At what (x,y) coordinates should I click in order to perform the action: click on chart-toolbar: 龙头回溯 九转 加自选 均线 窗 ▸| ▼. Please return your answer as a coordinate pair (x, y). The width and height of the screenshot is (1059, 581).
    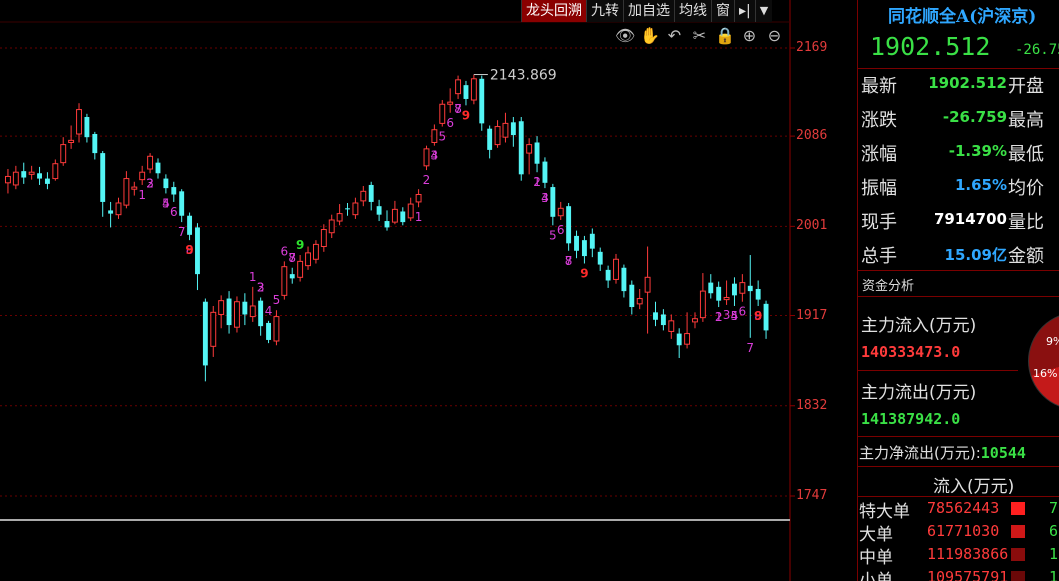
    Looking at the image, I should click on (647, 11).